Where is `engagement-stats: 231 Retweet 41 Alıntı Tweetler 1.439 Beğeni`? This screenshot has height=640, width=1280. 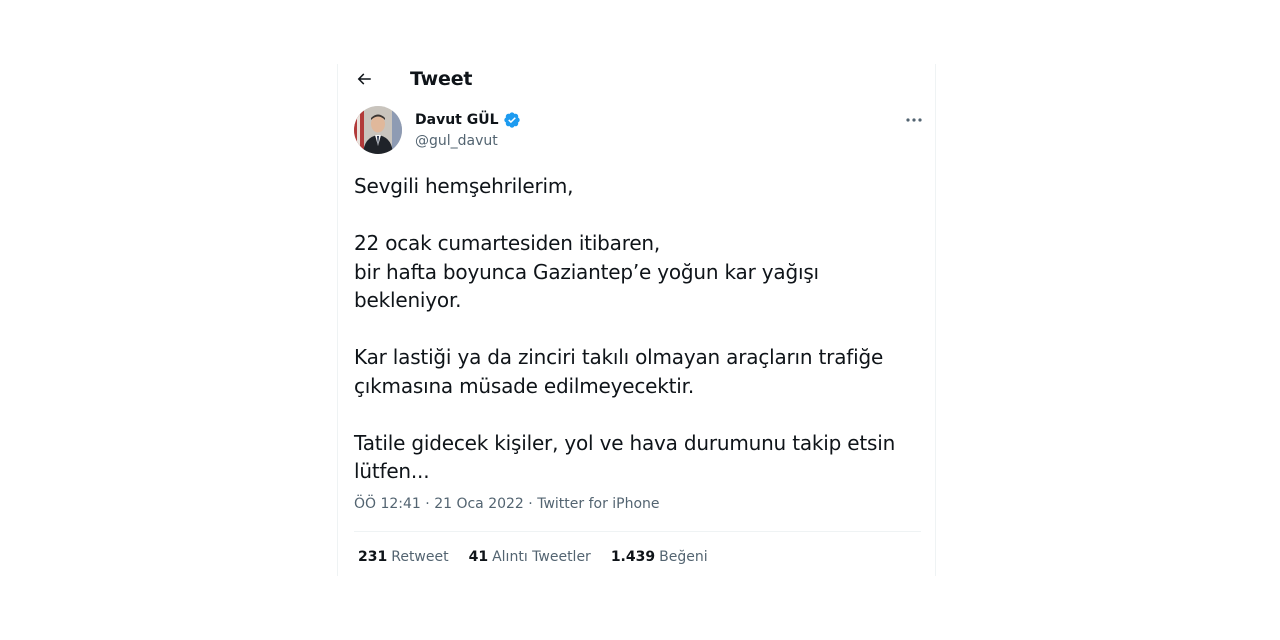
engagement-stats: 231 Retweet 41 Alıntı Tweetler 1.439 Beğeni is located at coordinates (533, 557).